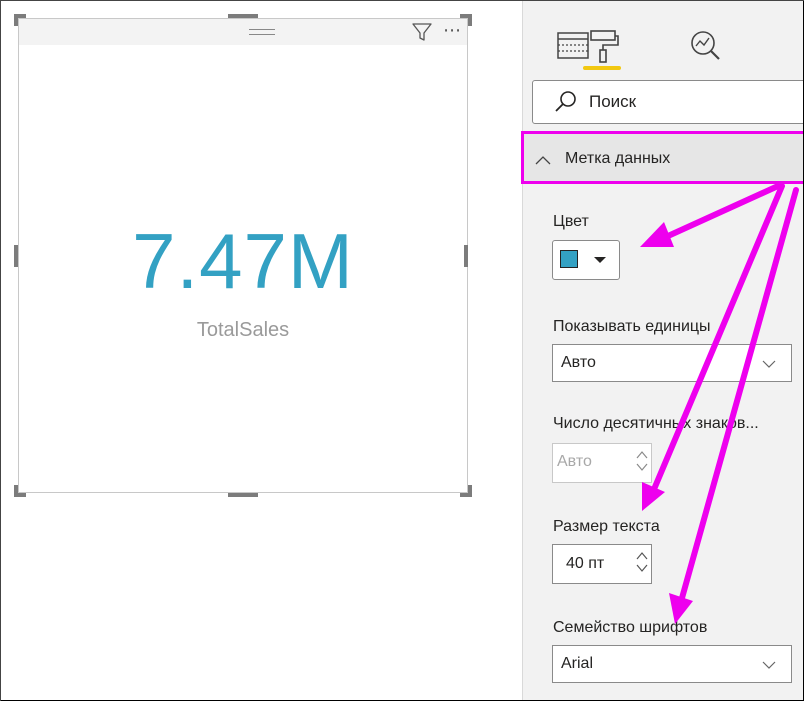  I want to click on search-icon, so click(565, 101).